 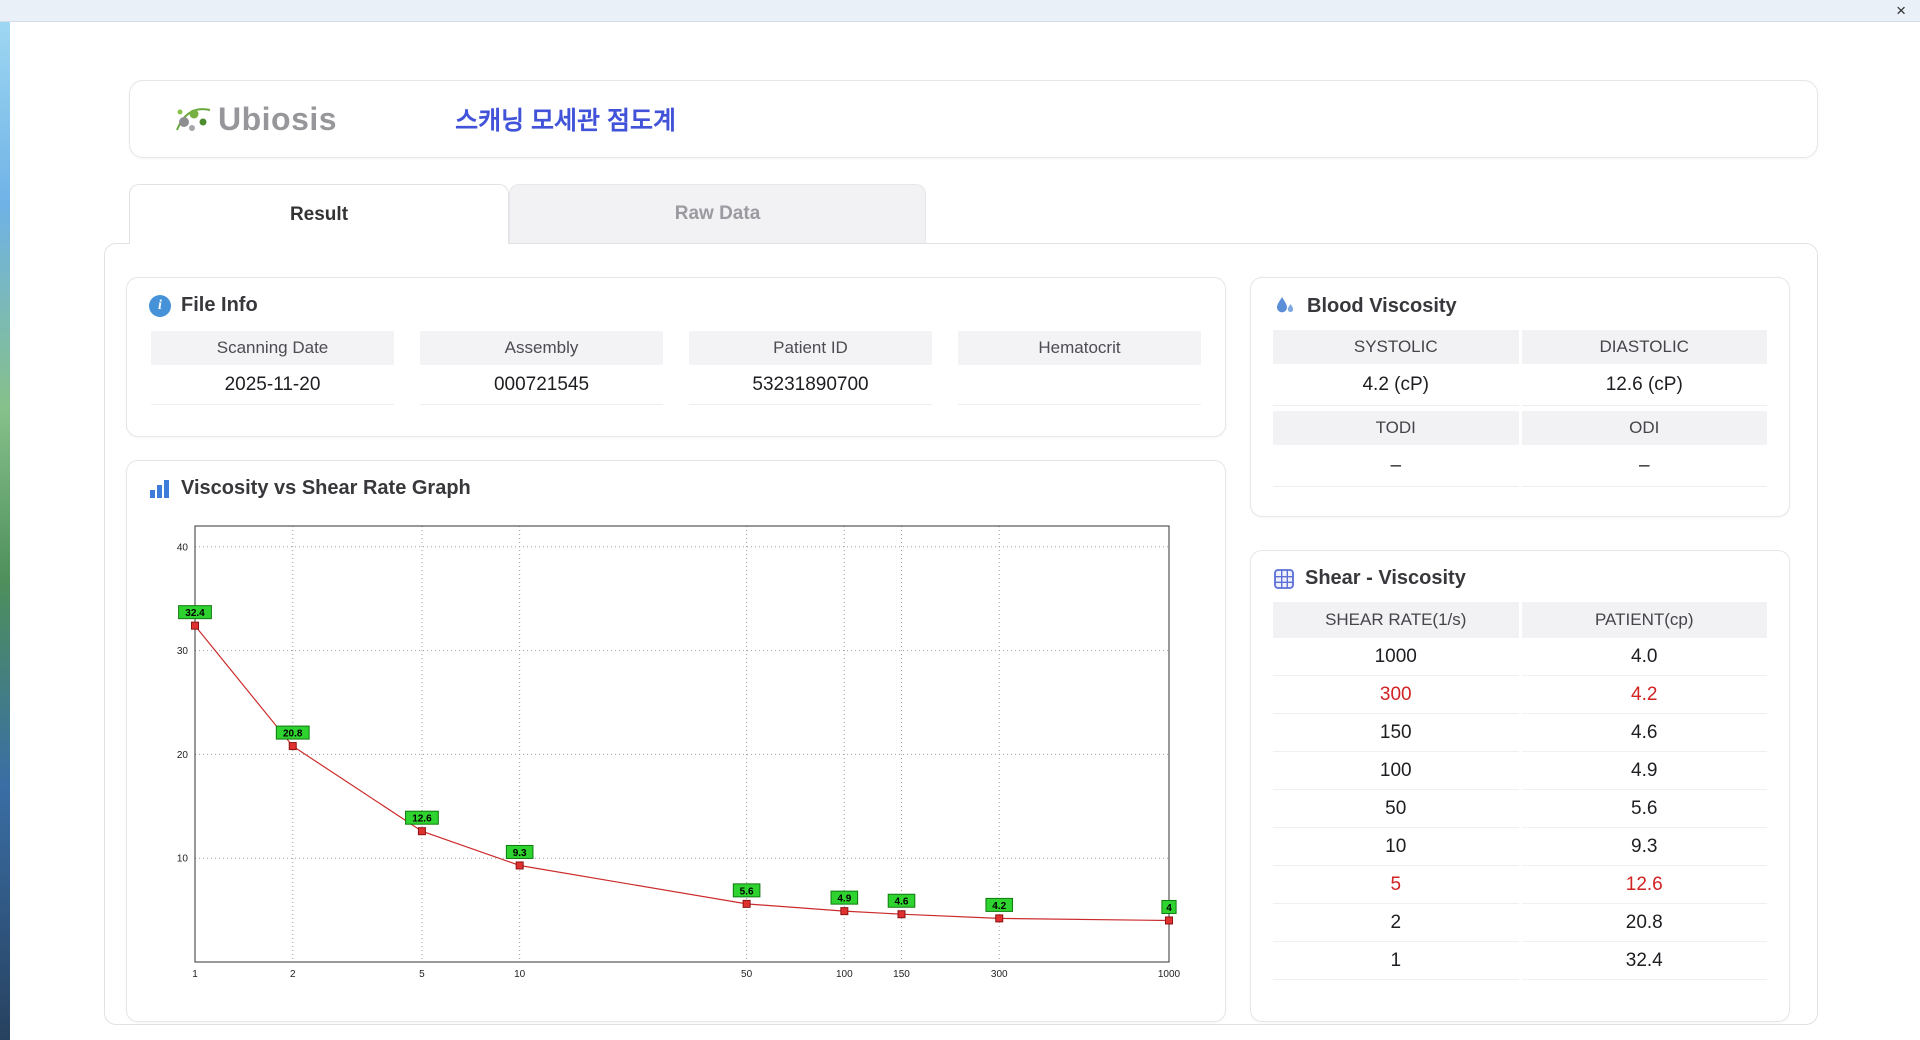 What do you see at coordinates (1520, 923) in the screenshot?
I see `shear-table-row: 2 20.8` at bounding box center [1520, 923].